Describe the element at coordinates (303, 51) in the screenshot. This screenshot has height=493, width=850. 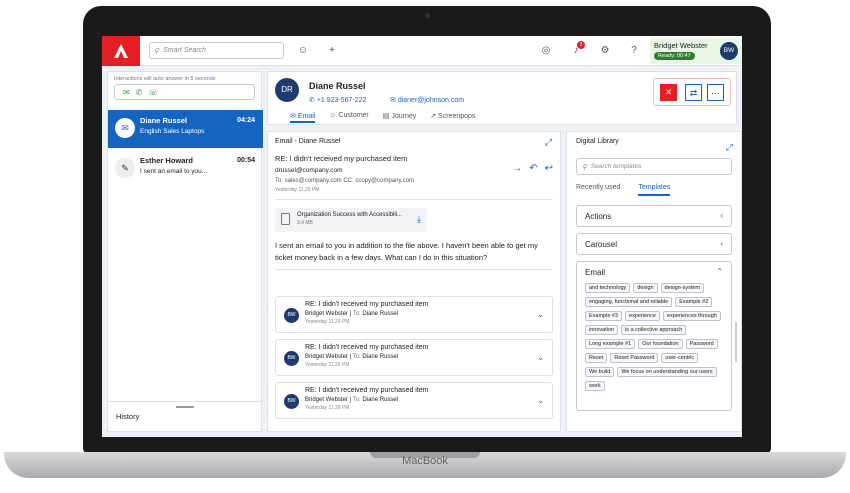
I see `agent-icon: ☺` at that location.